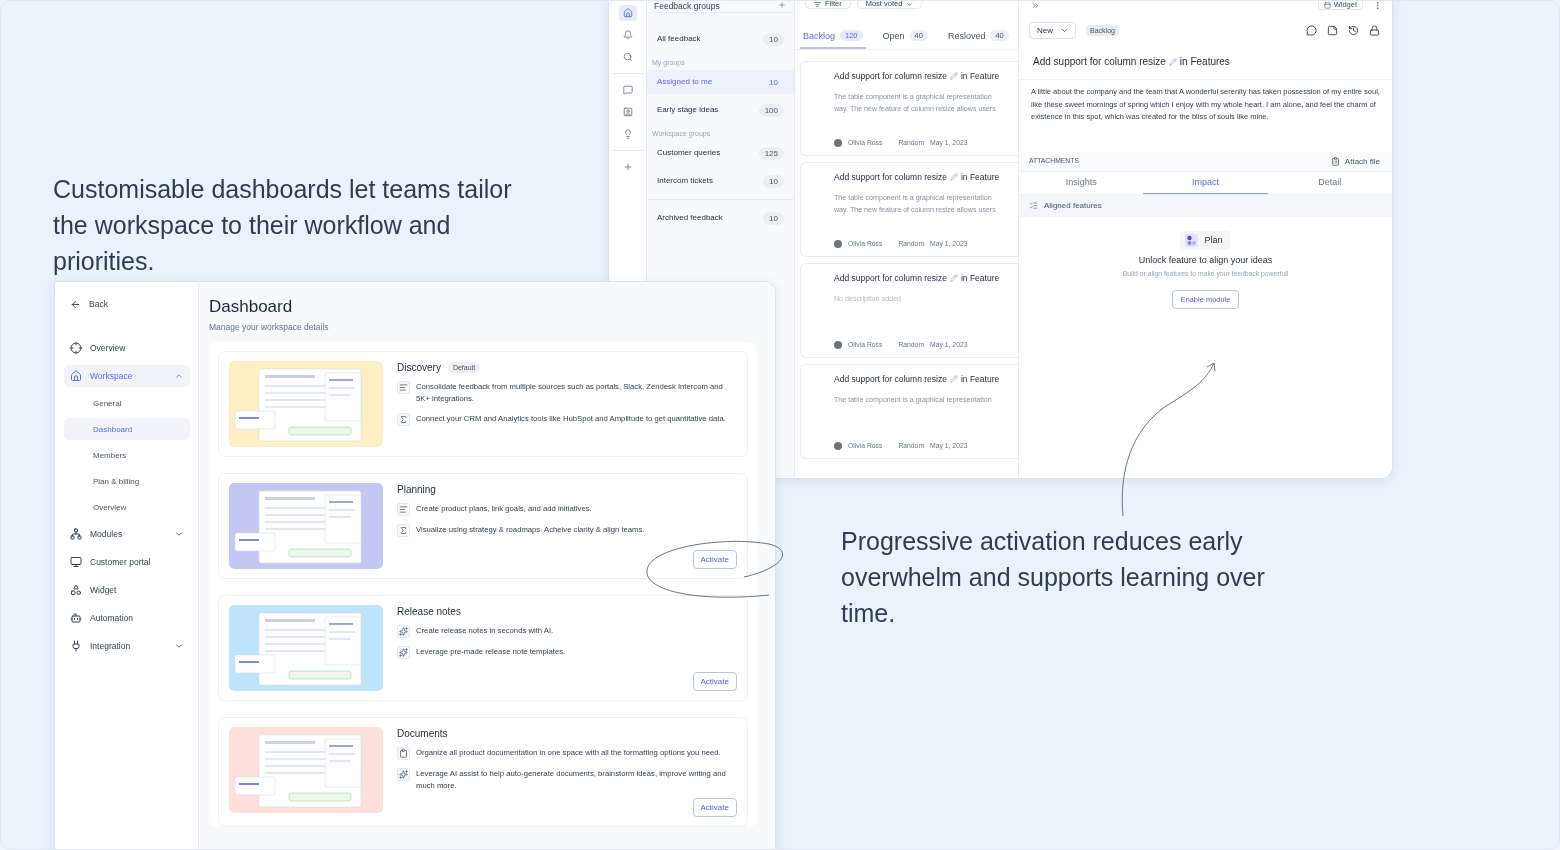  What do you see at coordinates (1099, 61) in the screenshot?
I see `feedback-title: Add support for column resize` at bounding box center [1099, 61].